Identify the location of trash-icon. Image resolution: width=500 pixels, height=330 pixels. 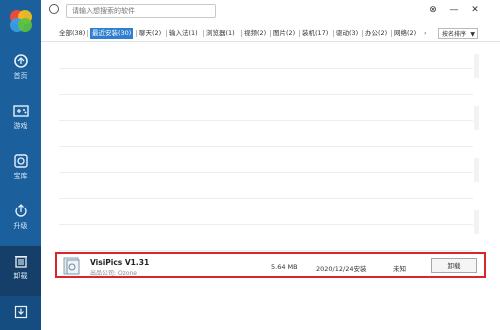
(20, 261).